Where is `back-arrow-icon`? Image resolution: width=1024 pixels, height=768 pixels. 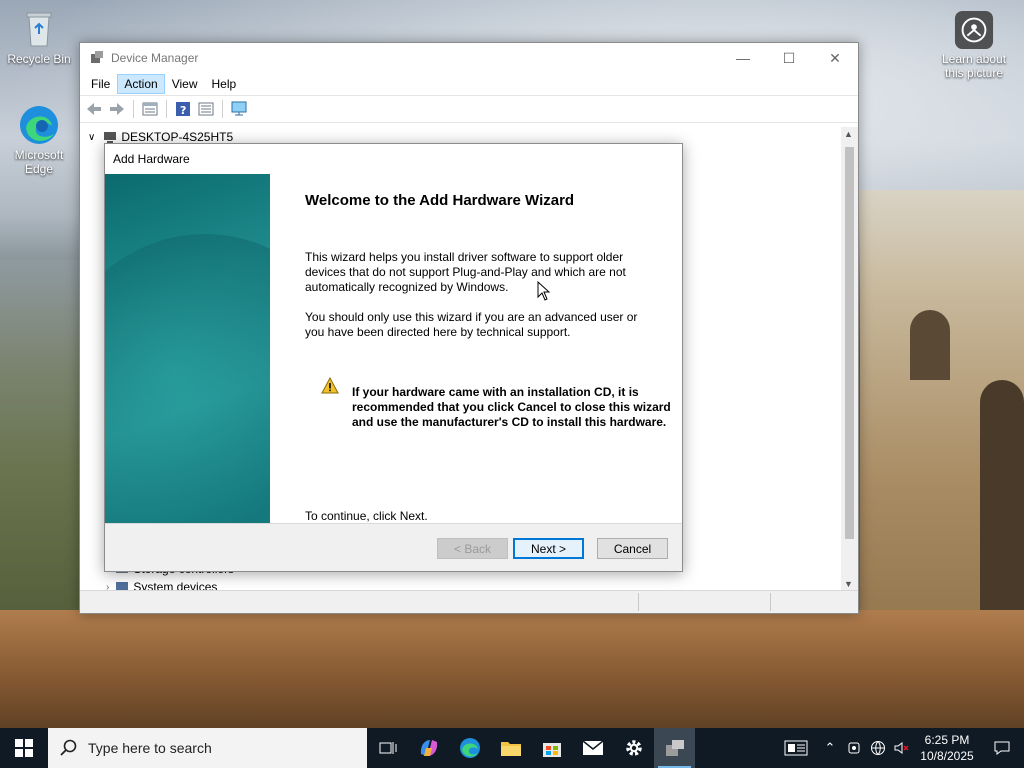
back-arrow-icon is located at coordinates (94, 109).